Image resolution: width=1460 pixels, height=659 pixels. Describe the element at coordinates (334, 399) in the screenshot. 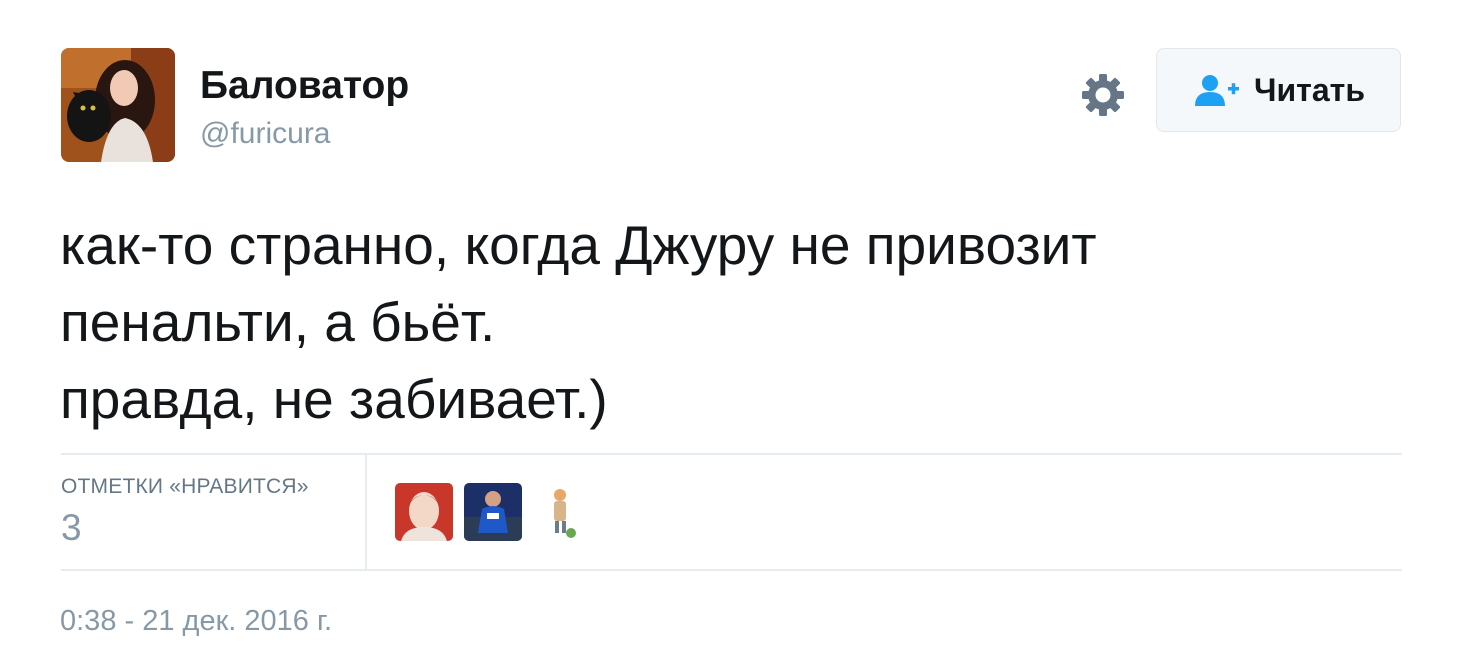

I see `tweet-line: правда, не забивает.)` at that location.